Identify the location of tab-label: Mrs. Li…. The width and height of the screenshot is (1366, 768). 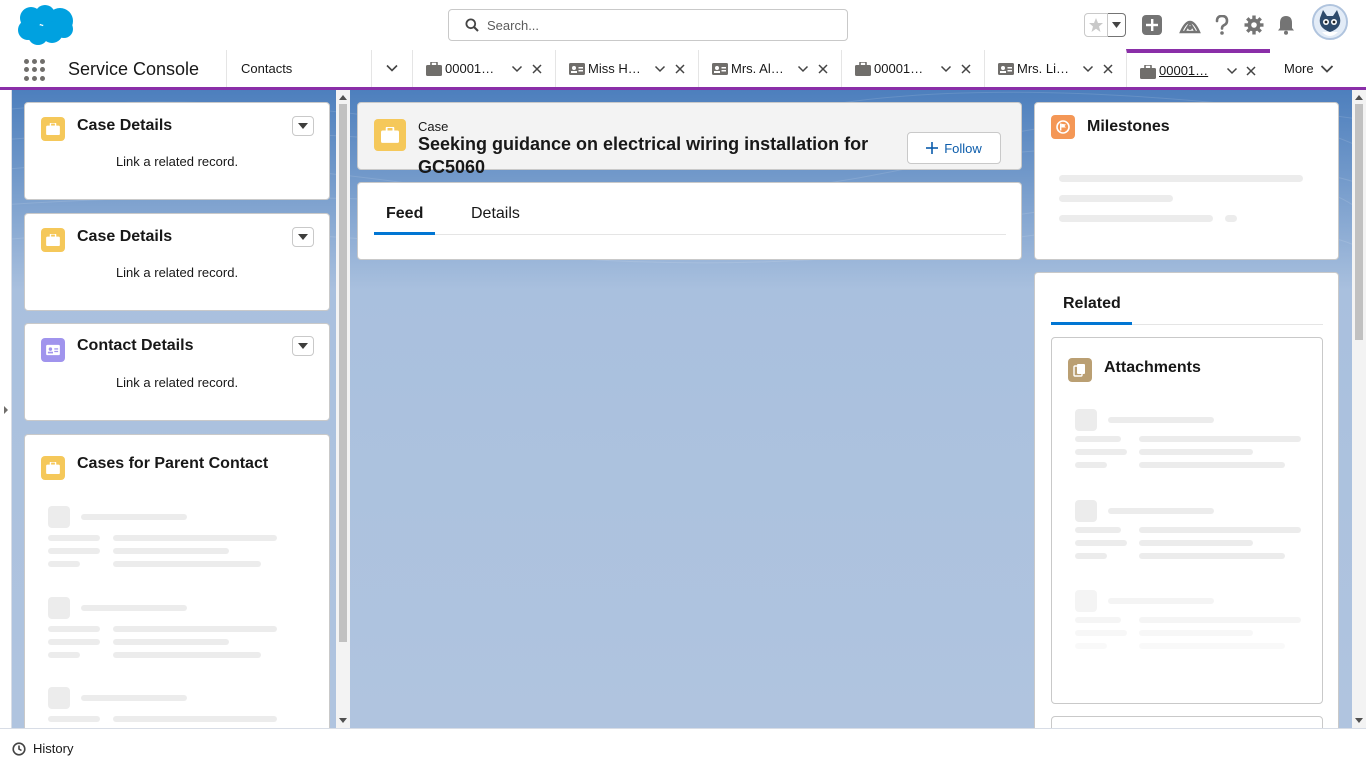
(1043, 68).